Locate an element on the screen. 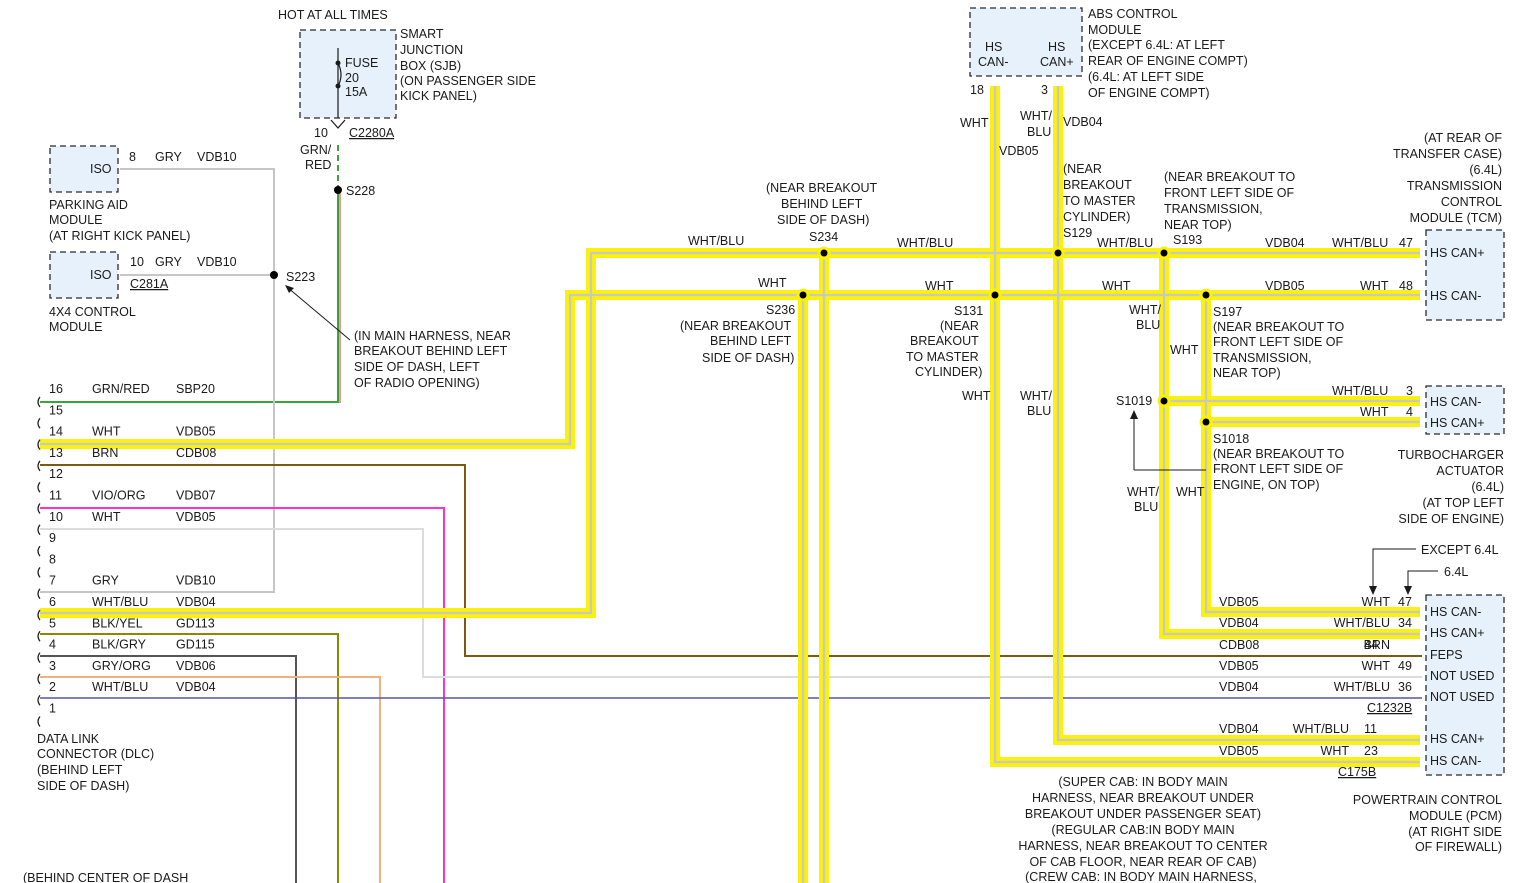  pcm-except-label: EXCEPT 6.4L is located at coordinates (1460, 550).